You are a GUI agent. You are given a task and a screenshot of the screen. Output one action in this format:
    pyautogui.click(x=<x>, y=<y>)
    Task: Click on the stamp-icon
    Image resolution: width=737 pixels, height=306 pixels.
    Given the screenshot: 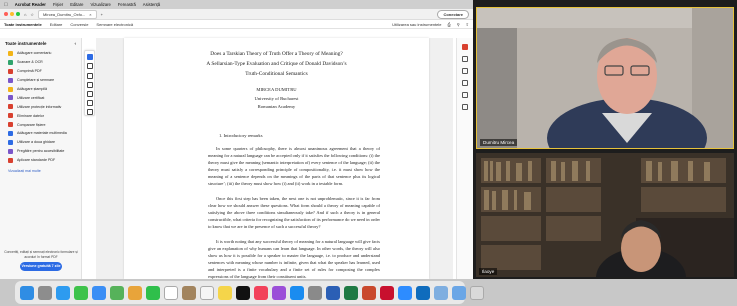 What is the action you would take?
    pyautogui.click(x=89, y=112)
    